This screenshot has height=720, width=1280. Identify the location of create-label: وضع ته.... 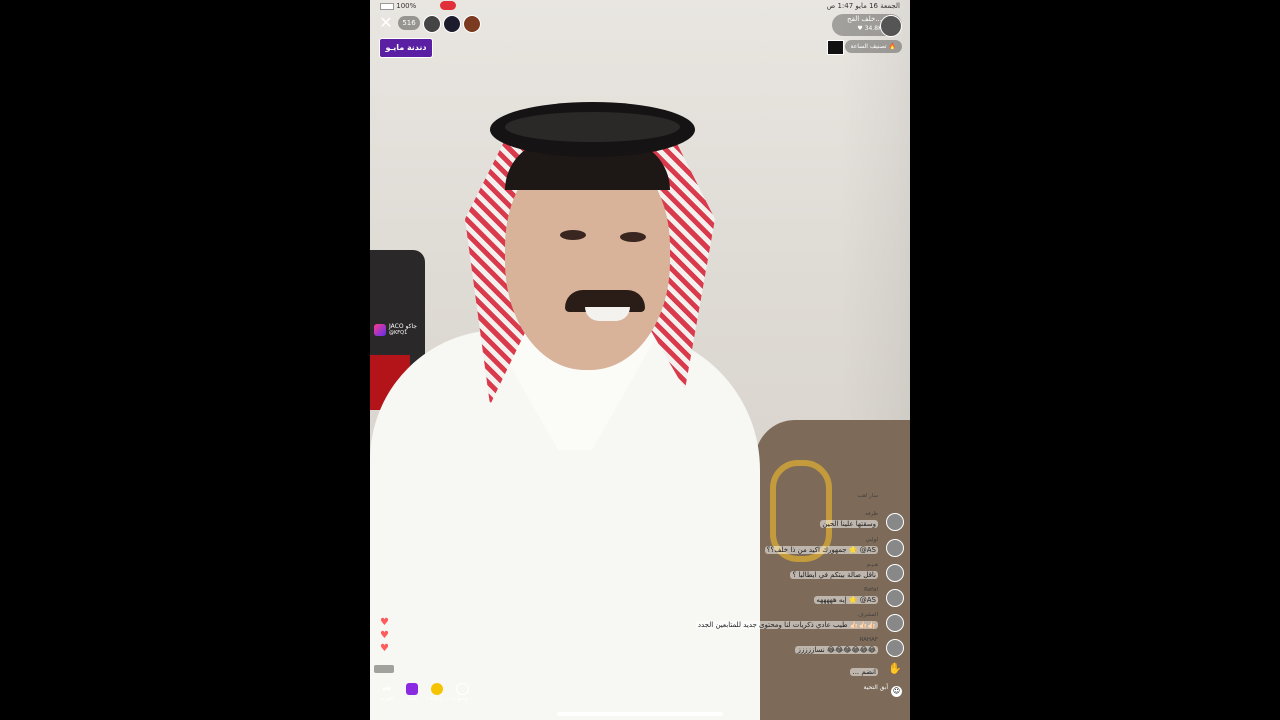
(462, 699).